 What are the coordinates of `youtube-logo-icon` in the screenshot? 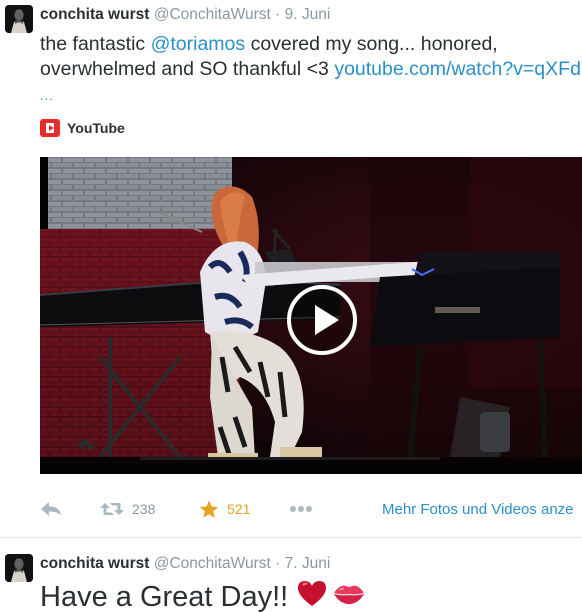 It's located at (50, 128).